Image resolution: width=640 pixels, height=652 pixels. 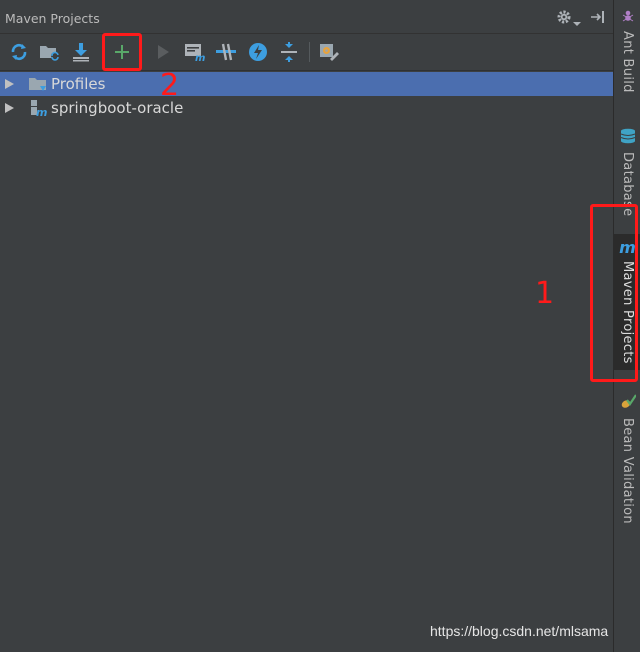 I want to click on maven-module-icon: m, so click(x=38, y=109).